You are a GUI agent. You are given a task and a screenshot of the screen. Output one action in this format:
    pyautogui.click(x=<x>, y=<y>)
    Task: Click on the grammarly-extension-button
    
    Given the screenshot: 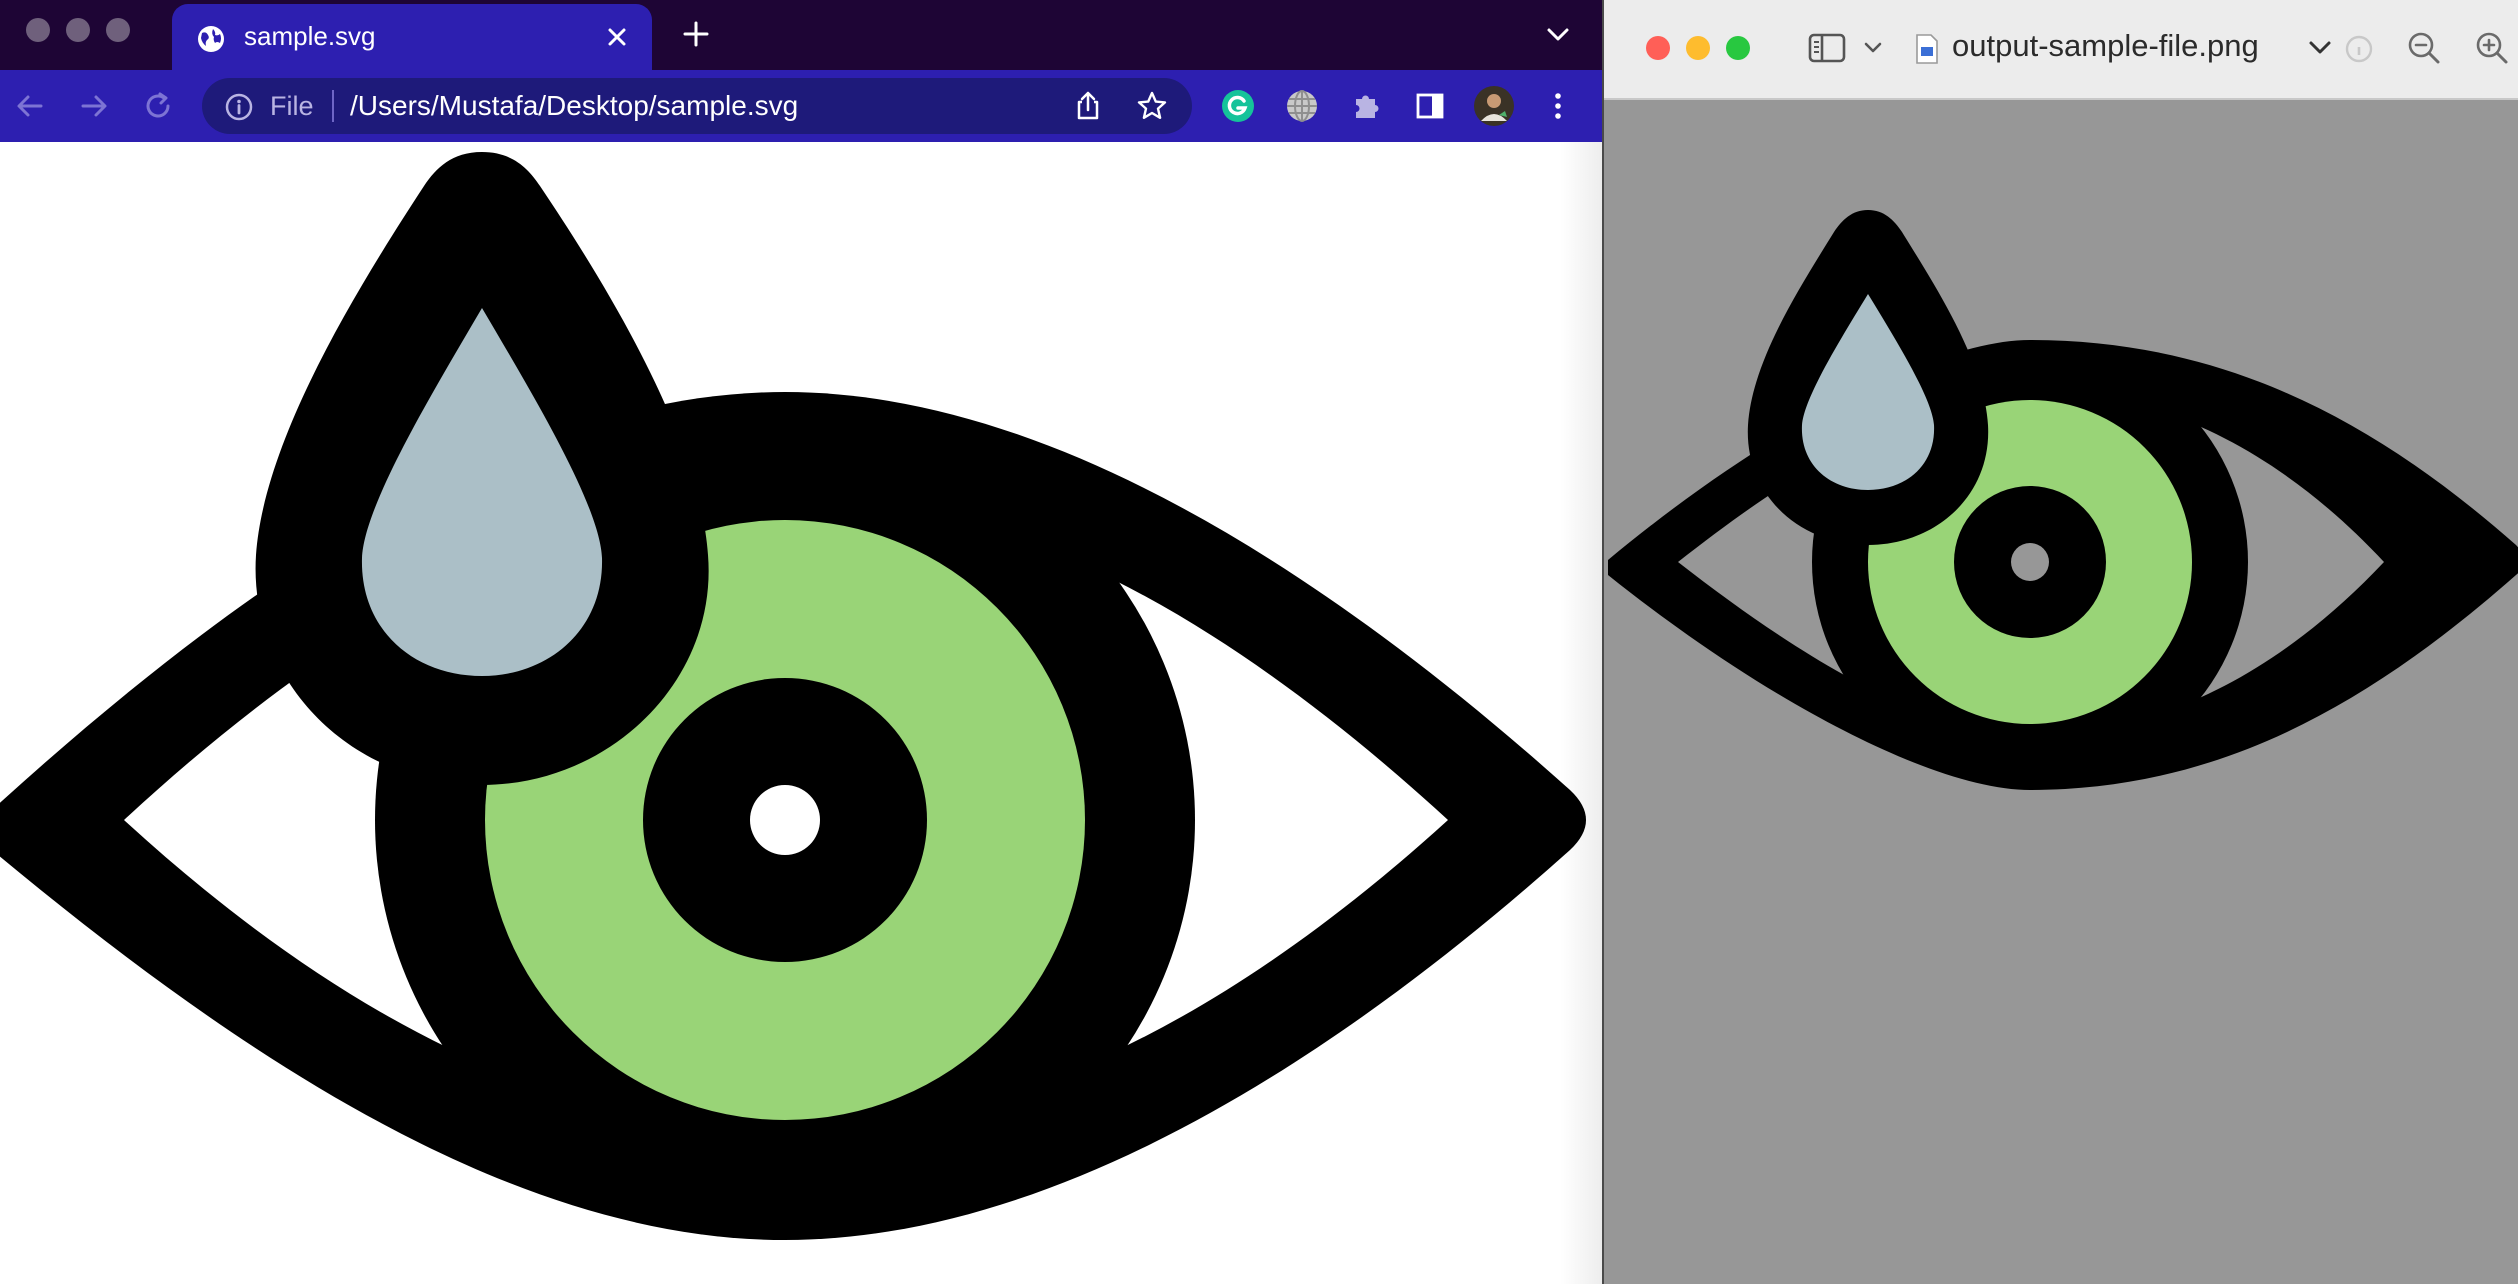 What is the action you would take?
    pyautogui.click(x=1238, y=106)
    